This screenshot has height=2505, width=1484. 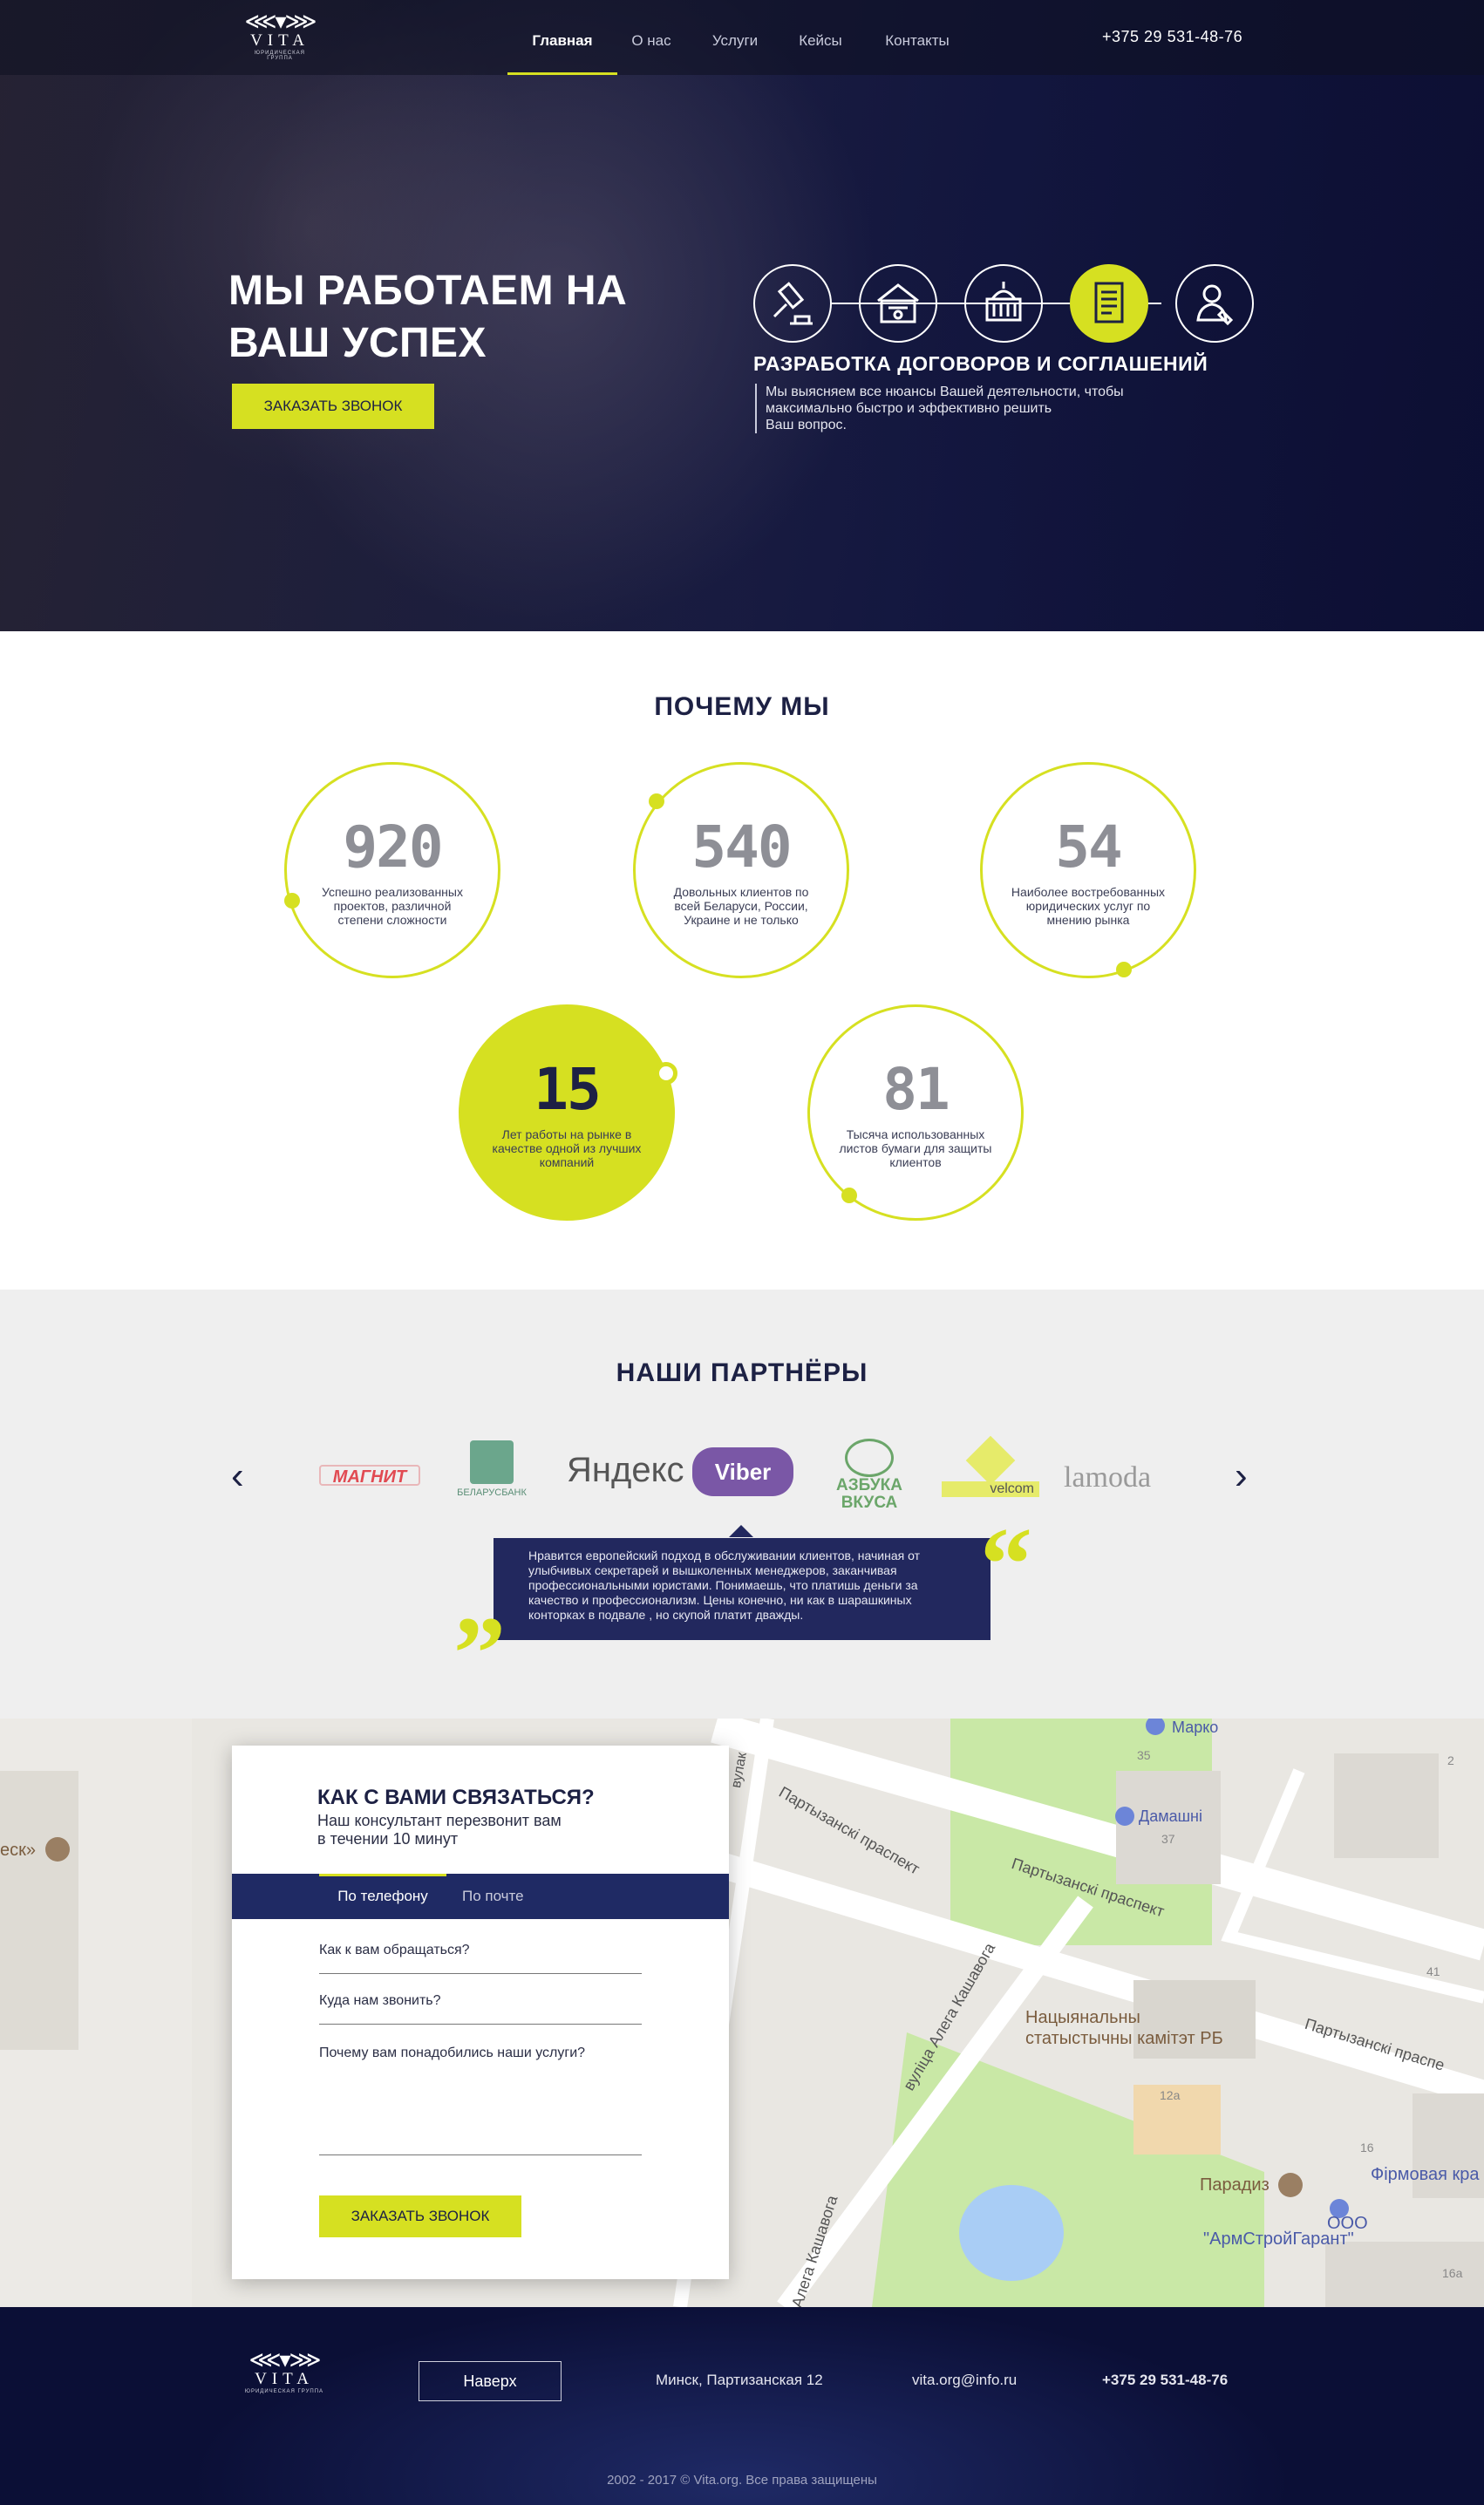 What do you see at coordinates (651, 37) in the screenshot?
I see `nav-item-about: О нас` at bounding box center [651, 37].